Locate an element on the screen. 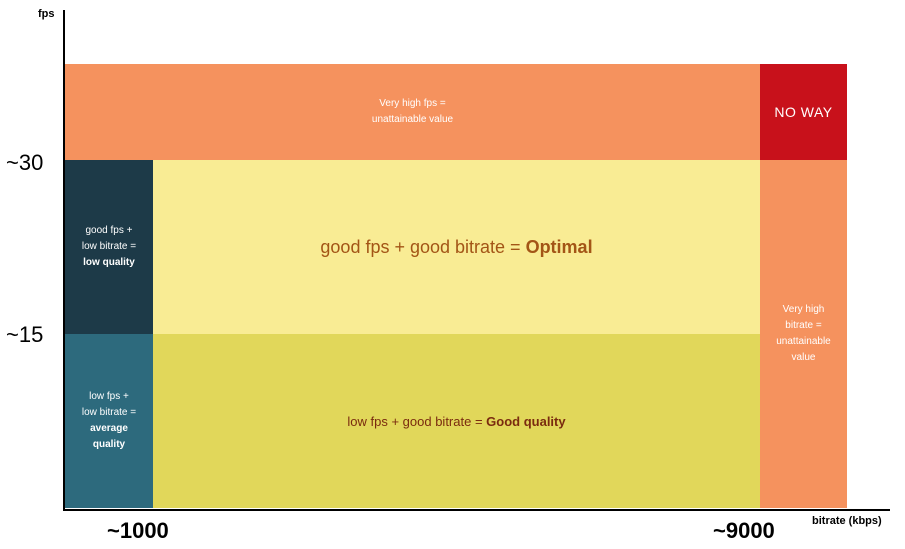  good-quality-emph: Good quality is located at coordinates (526, 421).